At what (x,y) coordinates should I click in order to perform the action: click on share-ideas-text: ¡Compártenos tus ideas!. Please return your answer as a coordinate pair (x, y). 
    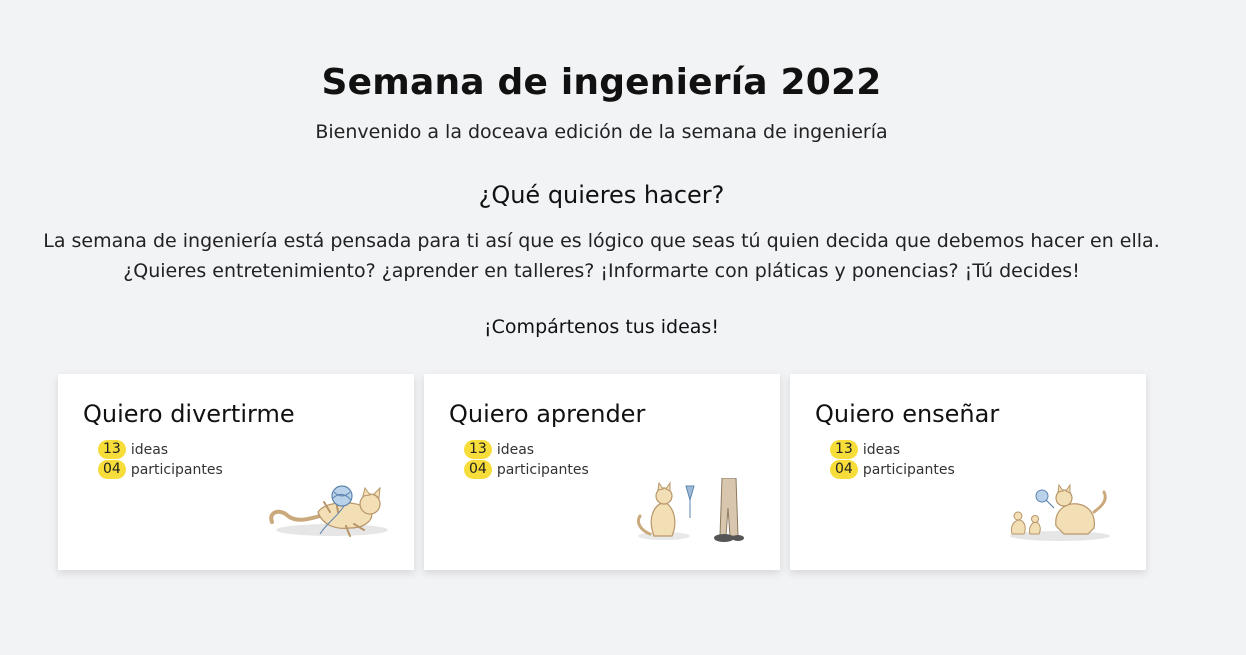
    Looking at the image, I should click on (601, 327).